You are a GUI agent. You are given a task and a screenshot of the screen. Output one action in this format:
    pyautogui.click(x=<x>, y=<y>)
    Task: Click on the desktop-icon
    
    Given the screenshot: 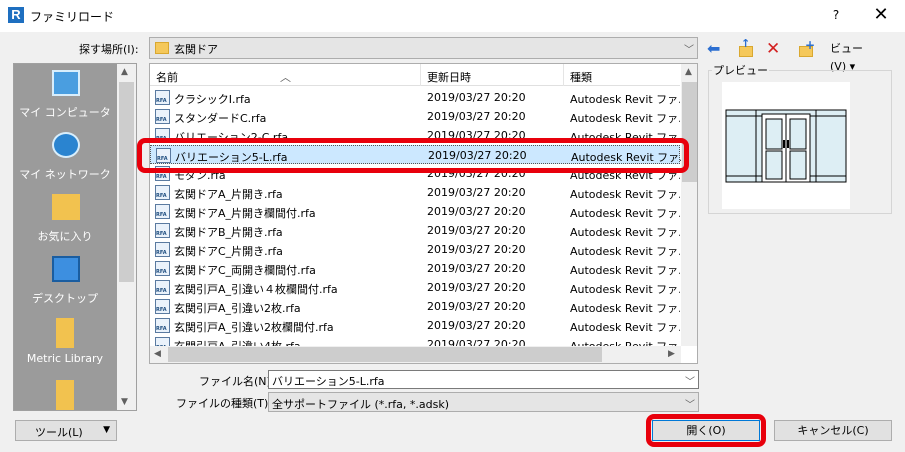 What is the action you would take?
    pyautogui.click(x=66, y=269)
    